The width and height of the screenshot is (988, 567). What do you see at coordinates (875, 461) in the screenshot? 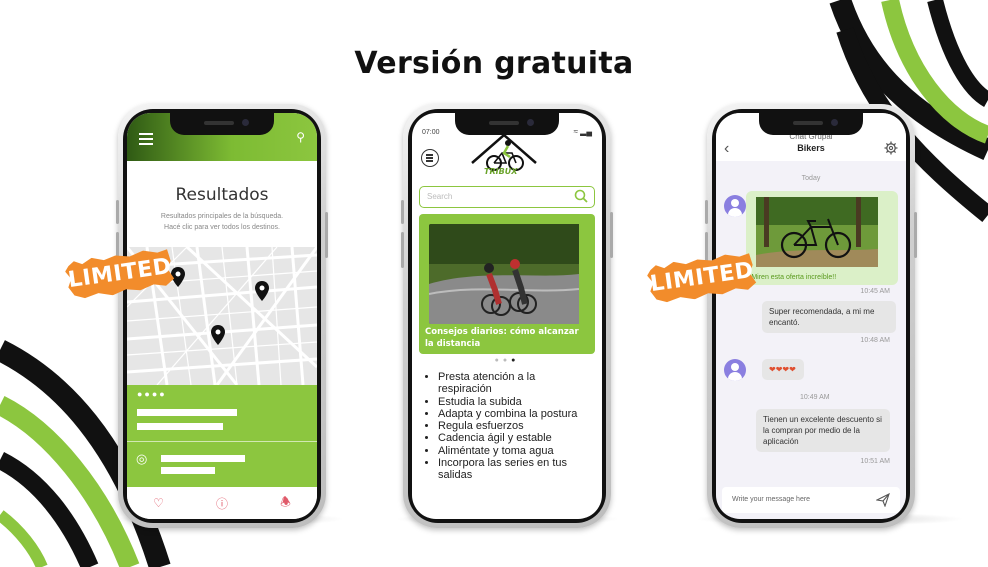
I see `timestamp: 10:51 AM` at bounding box center [875, 461].